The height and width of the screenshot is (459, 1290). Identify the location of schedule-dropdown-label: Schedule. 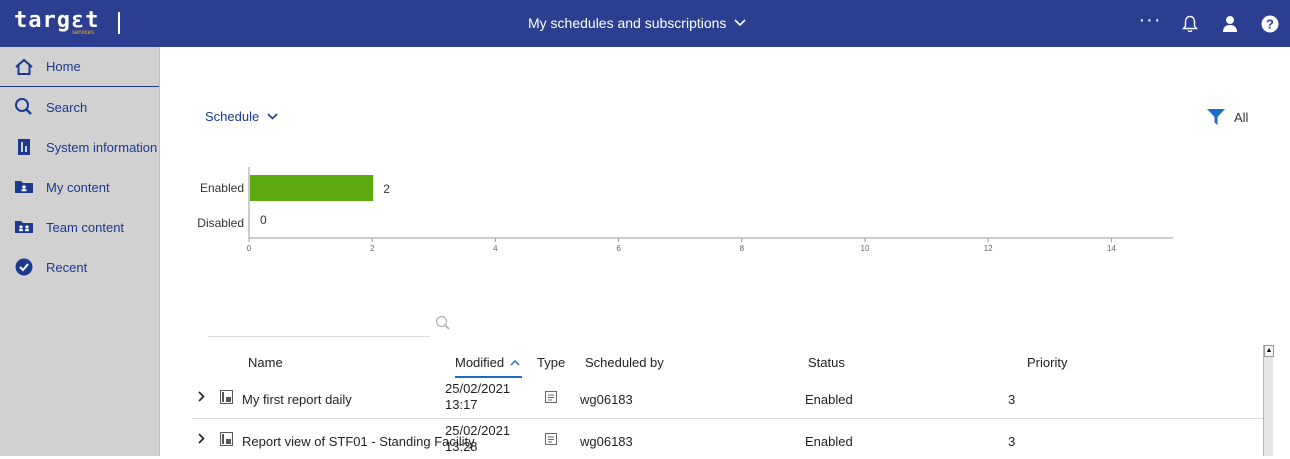
(232, 116).